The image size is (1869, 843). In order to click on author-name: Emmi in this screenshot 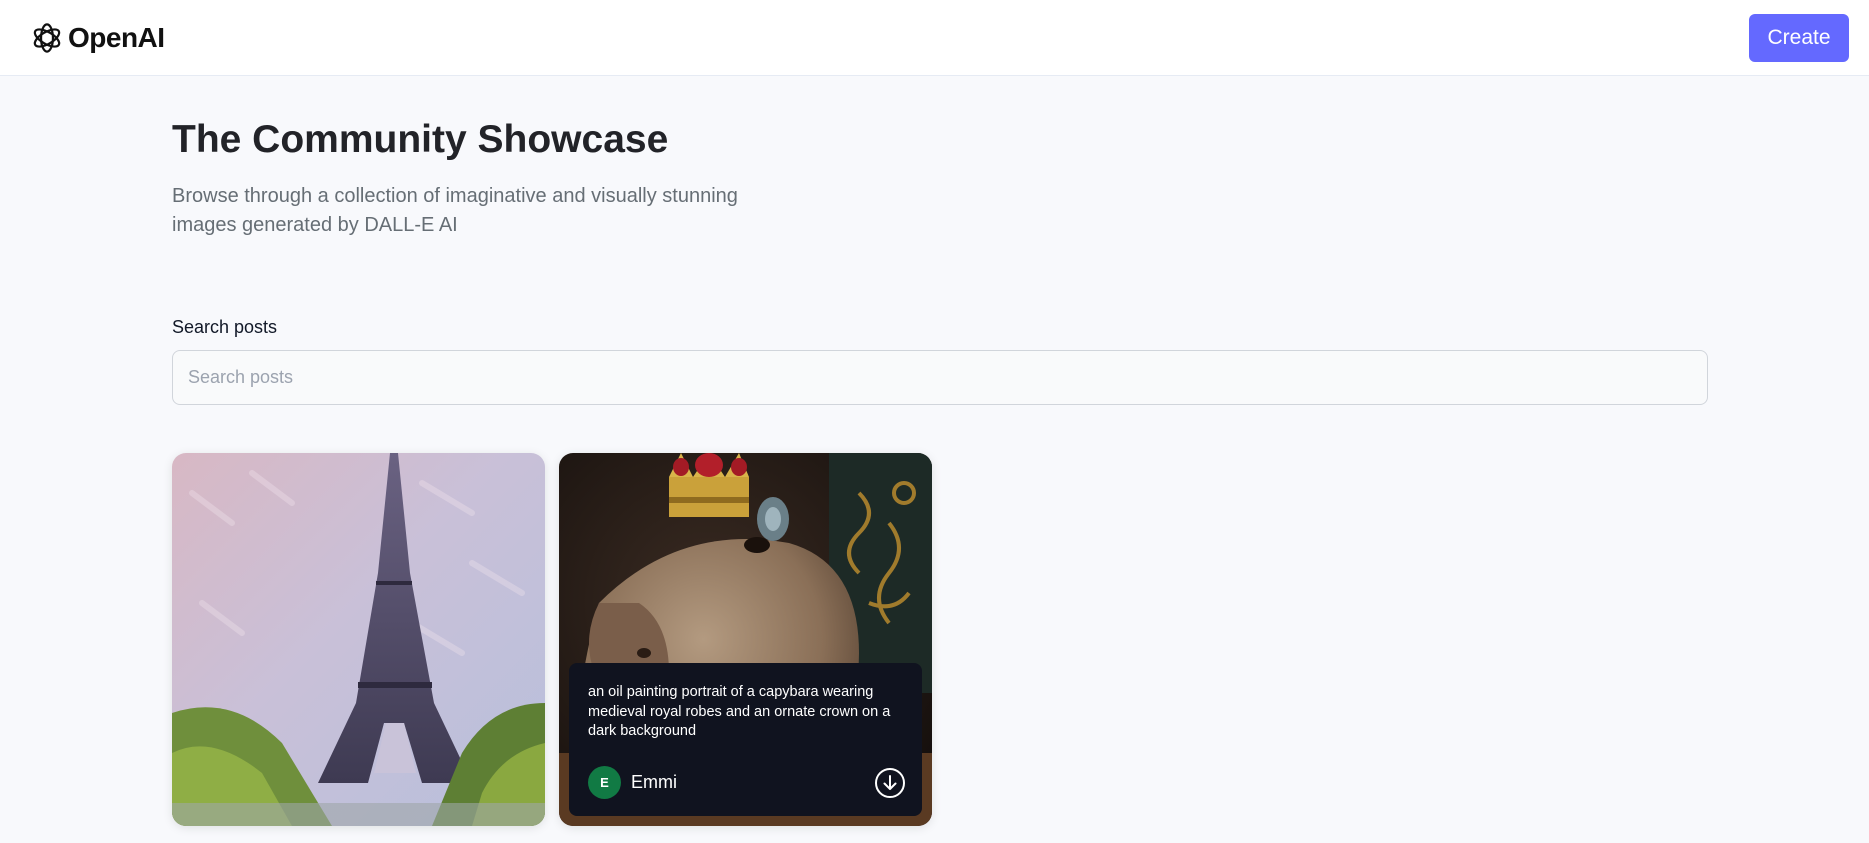, I will do `click(654, 782)`.